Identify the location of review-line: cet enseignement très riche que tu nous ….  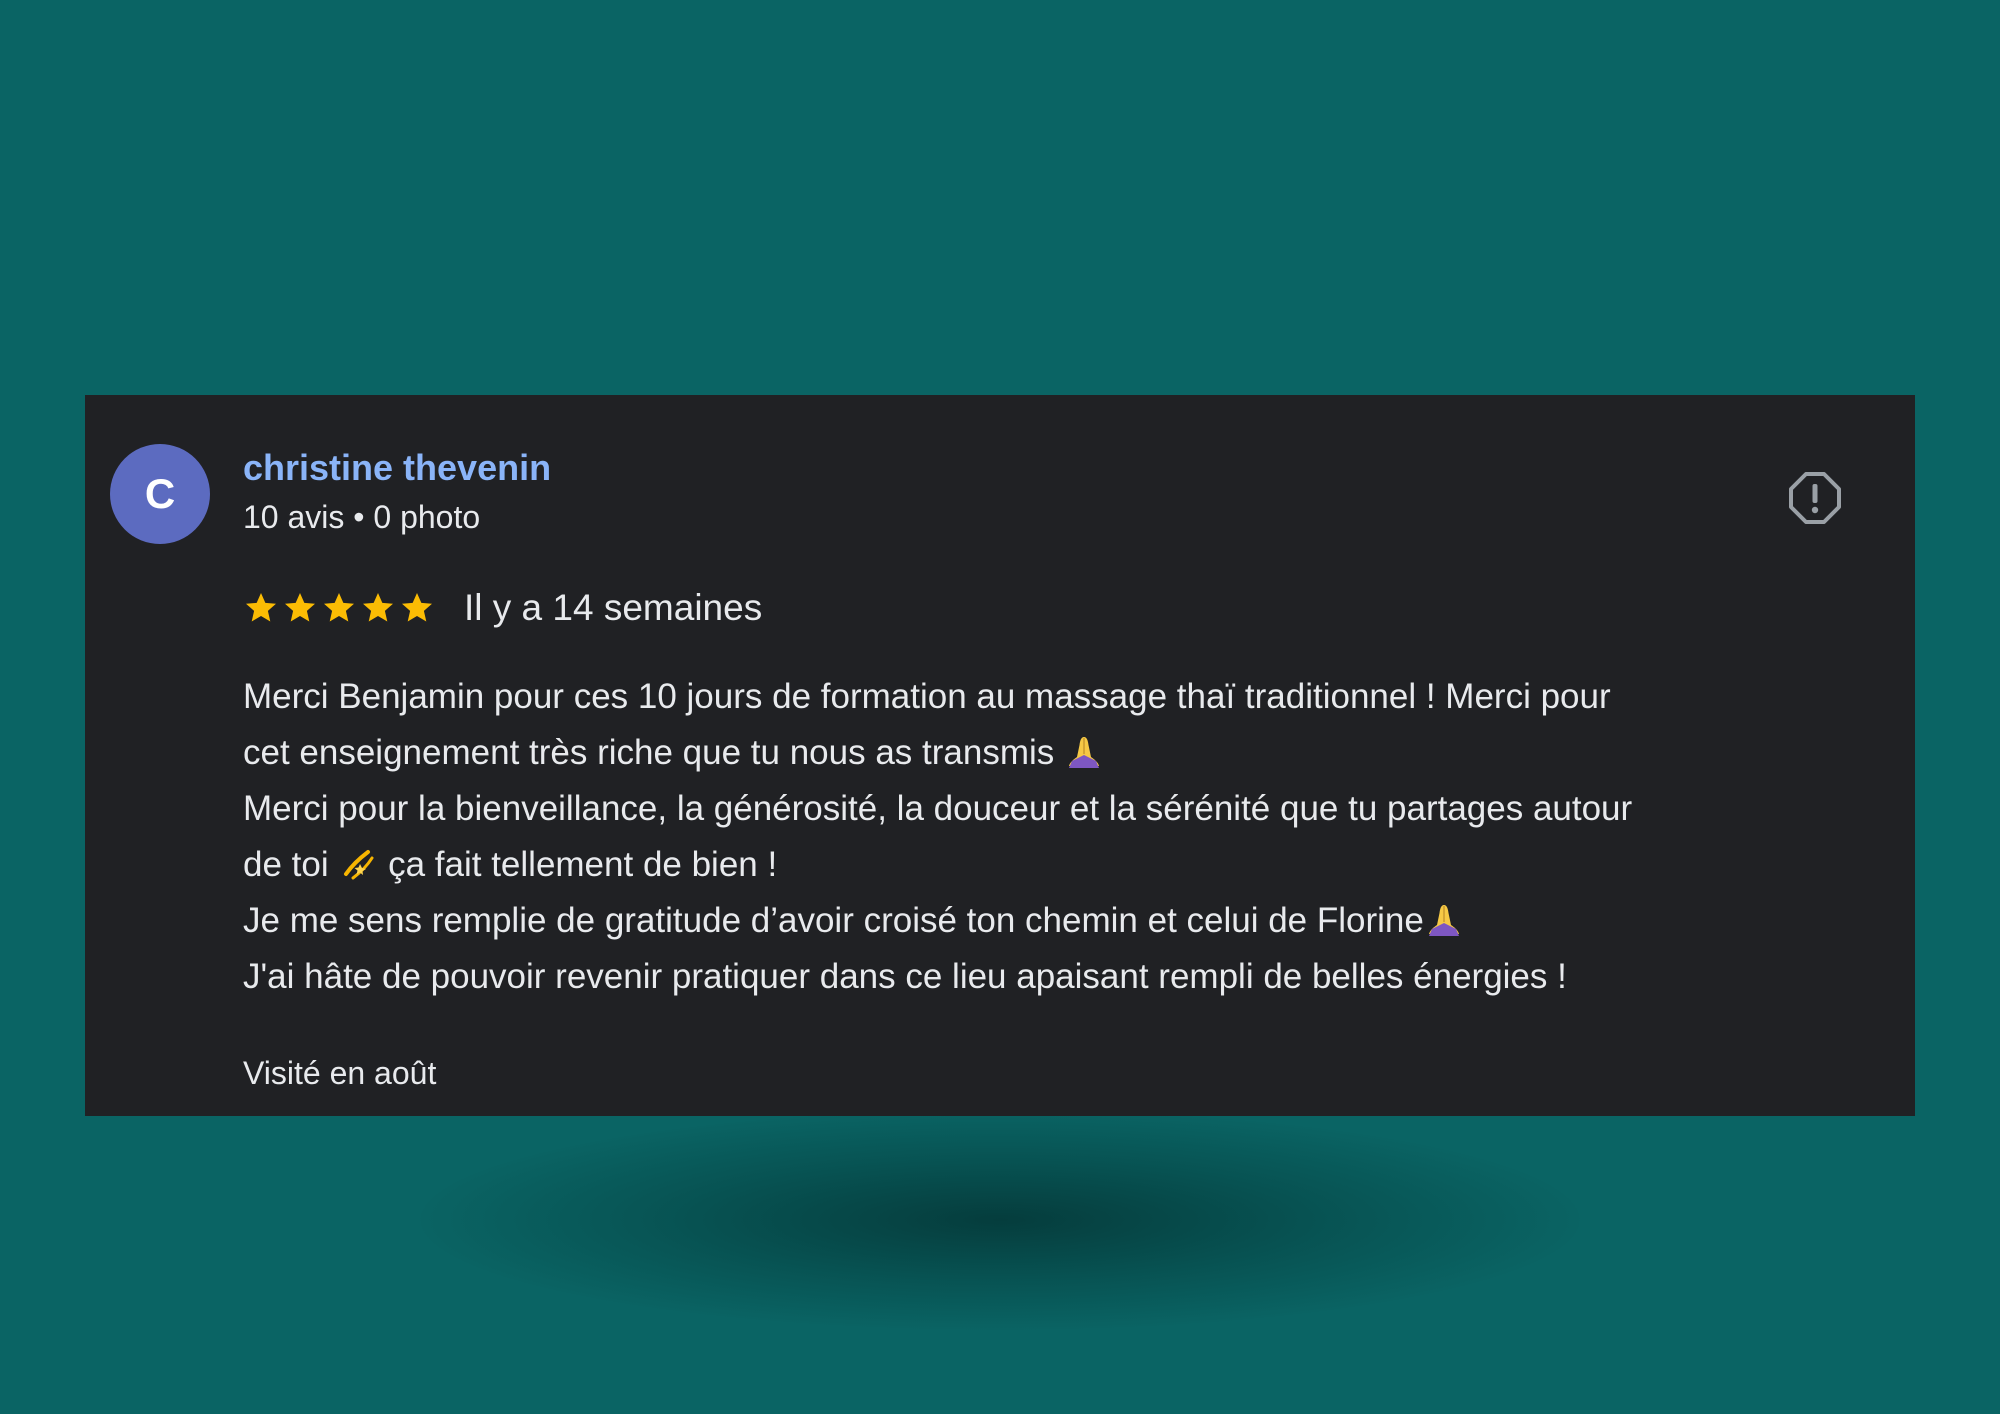
(1058, 753).